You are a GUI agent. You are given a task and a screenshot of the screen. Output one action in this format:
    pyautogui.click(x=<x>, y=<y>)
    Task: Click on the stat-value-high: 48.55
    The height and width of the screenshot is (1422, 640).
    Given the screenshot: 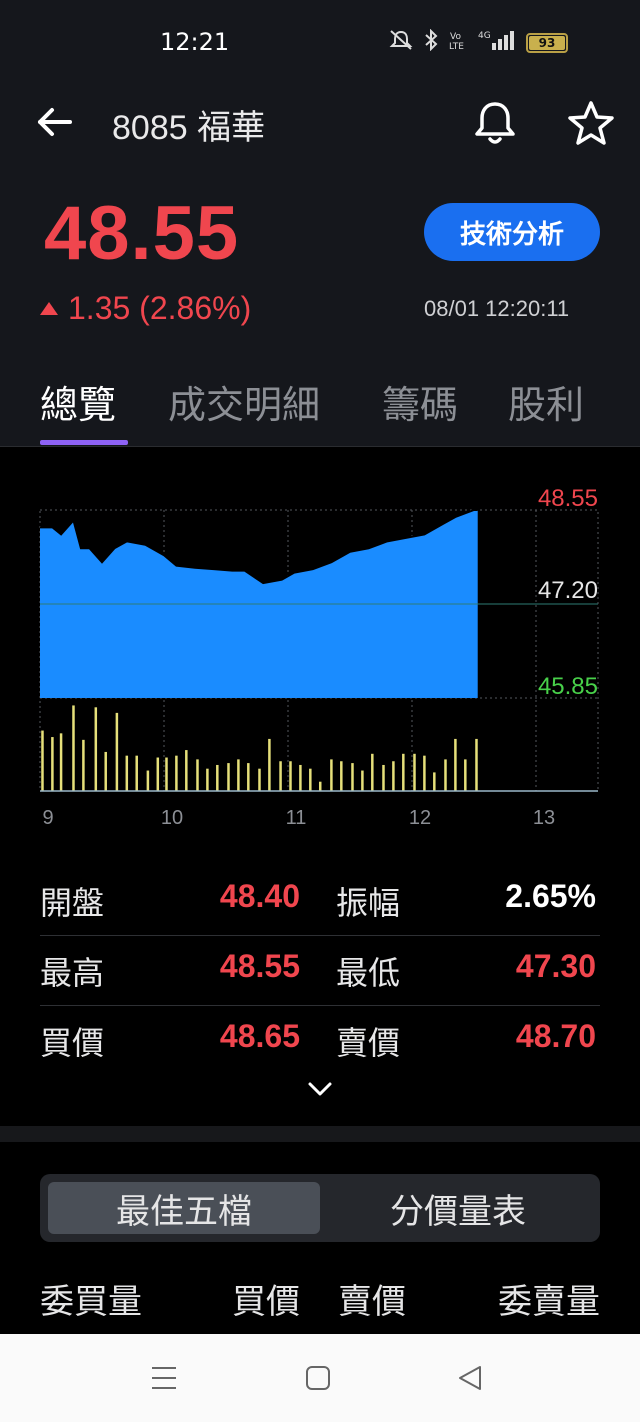 What is the action you would take?
    pyautogui.click(x=259, y=966)
    